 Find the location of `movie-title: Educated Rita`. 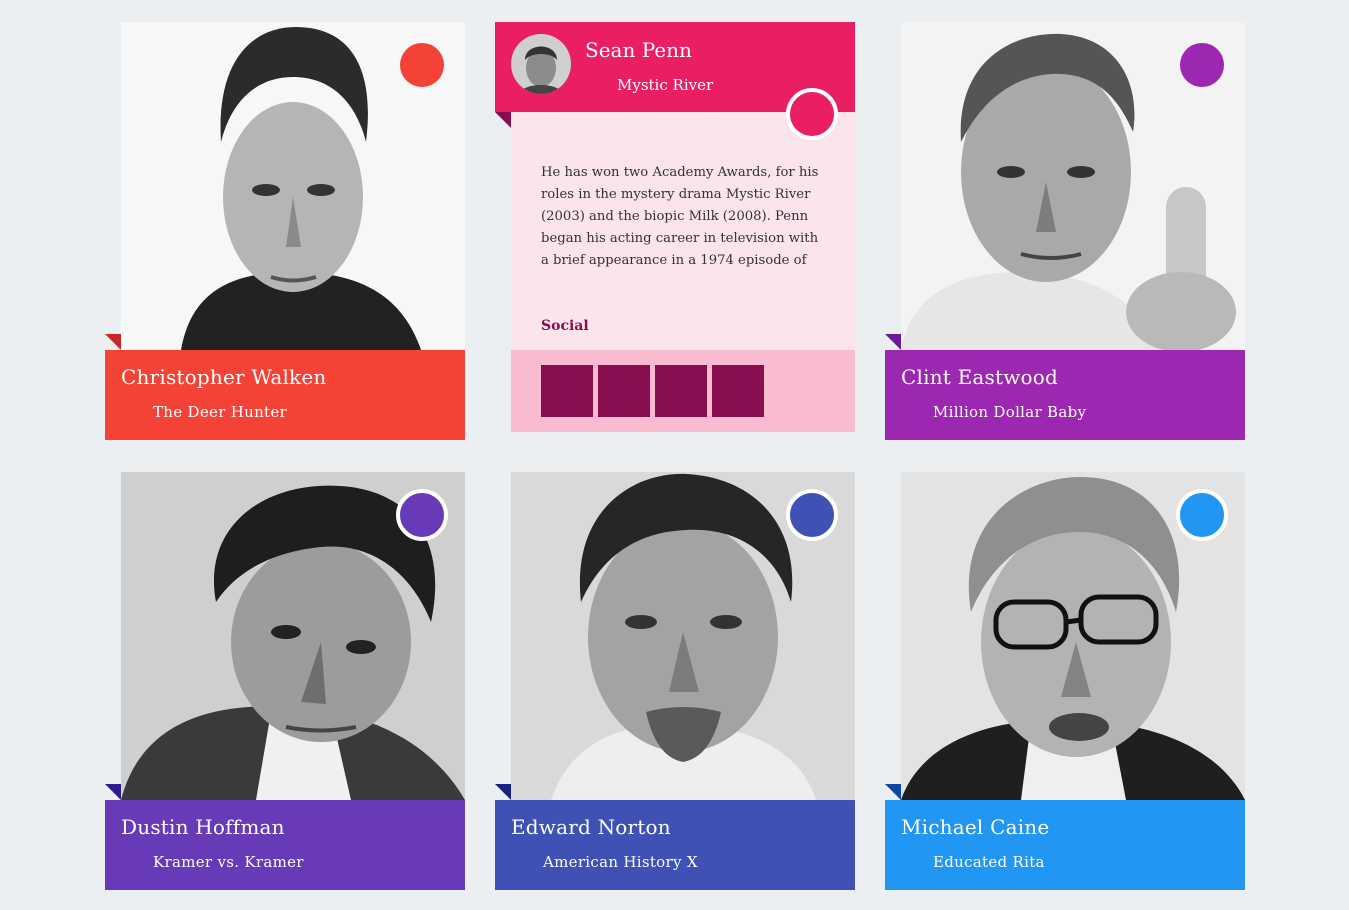

movie-title: Educated Rita is located at coordinates (989, 862).